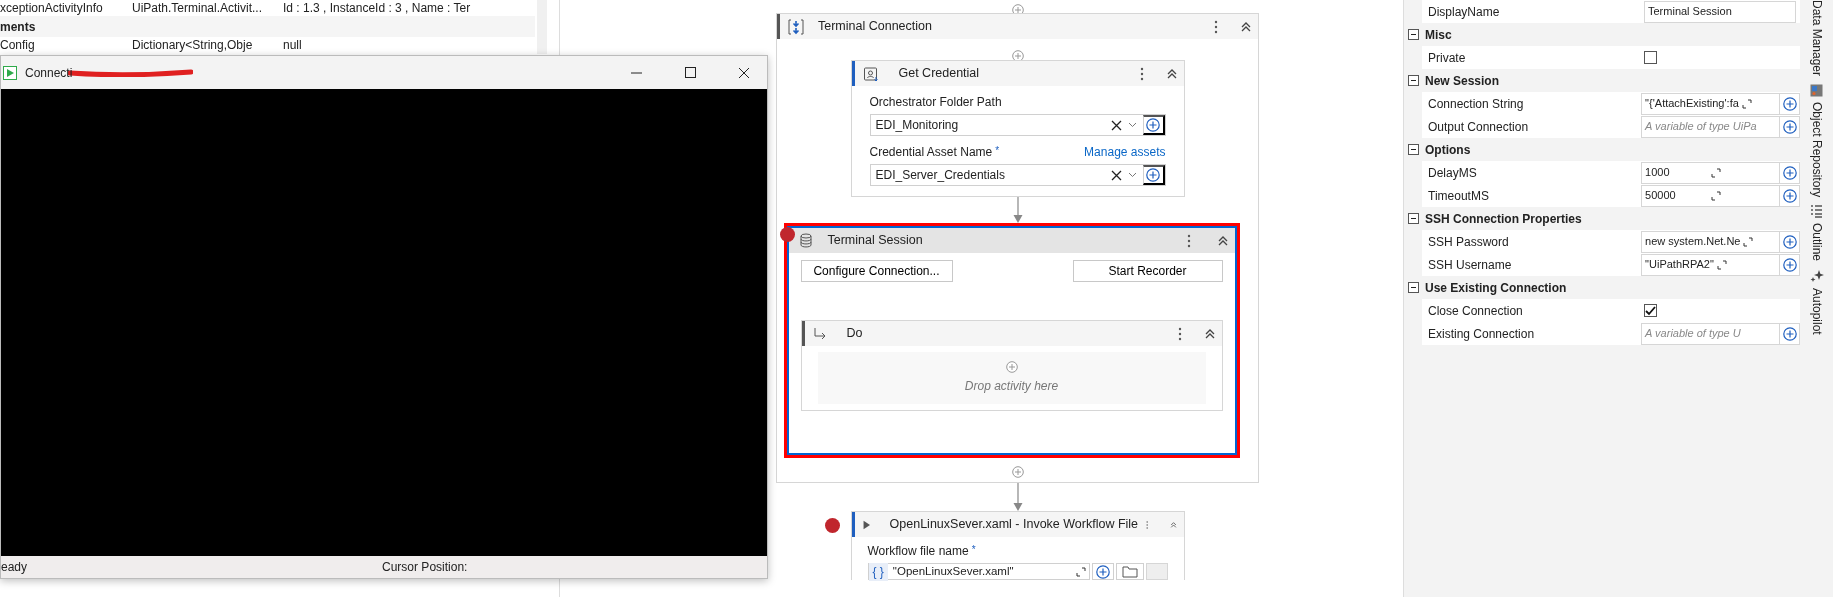 The image size is (1833, 597). I want to click on required-mark: *, so click(997, 151).